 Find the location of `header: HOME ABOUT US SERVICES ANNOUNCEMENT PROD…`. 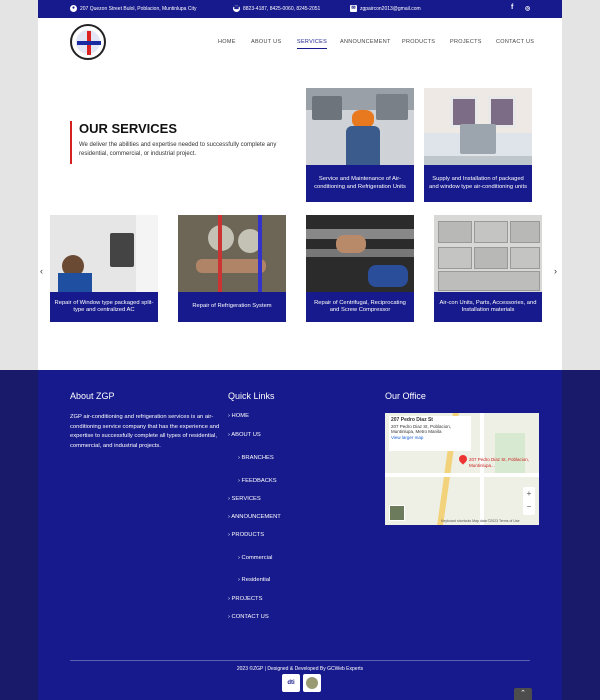

header: HOME ABOUT US SERVICES ANNOUNCEMENT PROD… is located at coordinates (300, 42).